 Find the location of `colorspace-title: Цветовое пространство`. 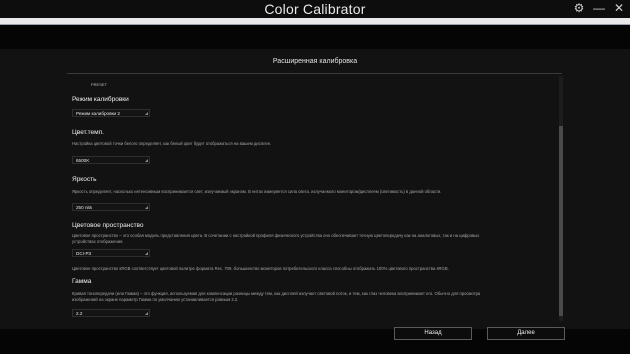

colorspace-title: Цветовое пространство is located at coordinates (108, 225).